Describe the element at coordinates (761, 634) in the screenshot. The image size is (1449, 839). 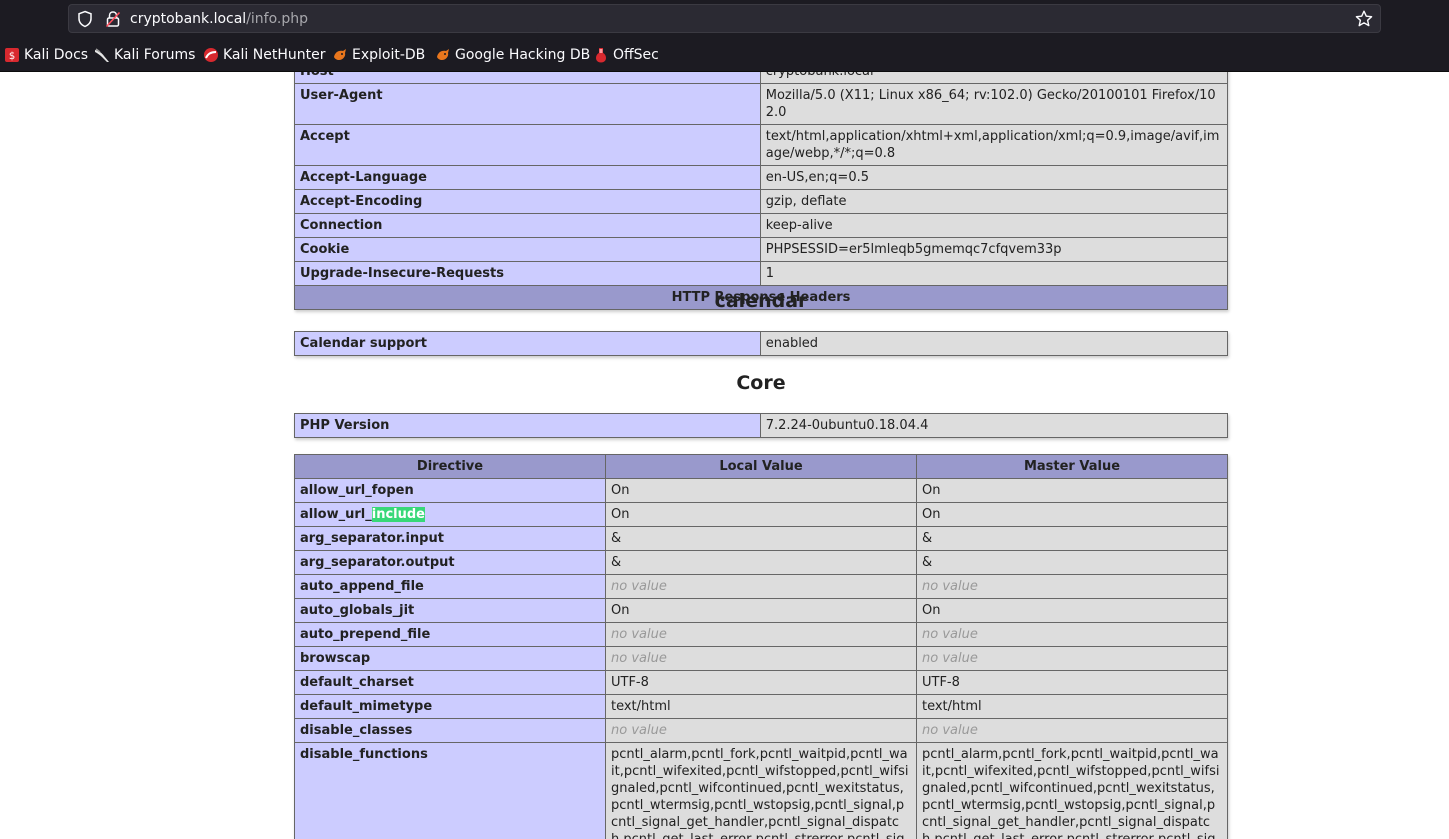
I see `table-row: auto_prepend_file no value no value` at that location.